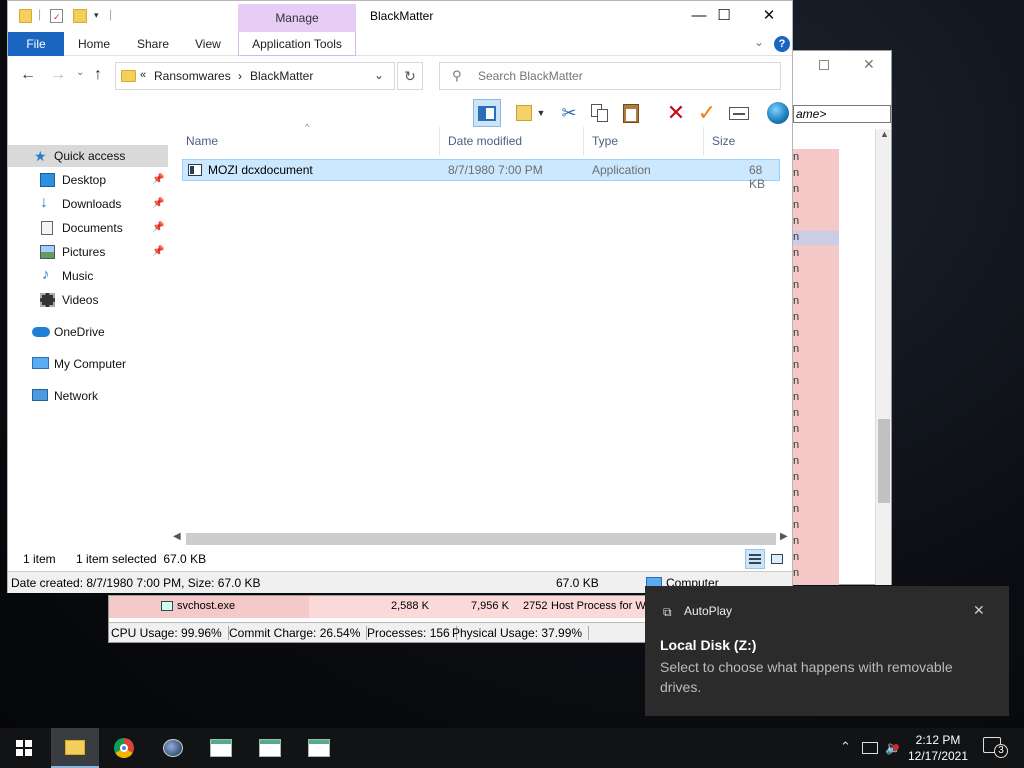 The image size is (1024, 768). What do you see at coordinates (75, 748) in the screenshot?
I see `file-explorer-taskbar-button` at bounding box center [75, 748].